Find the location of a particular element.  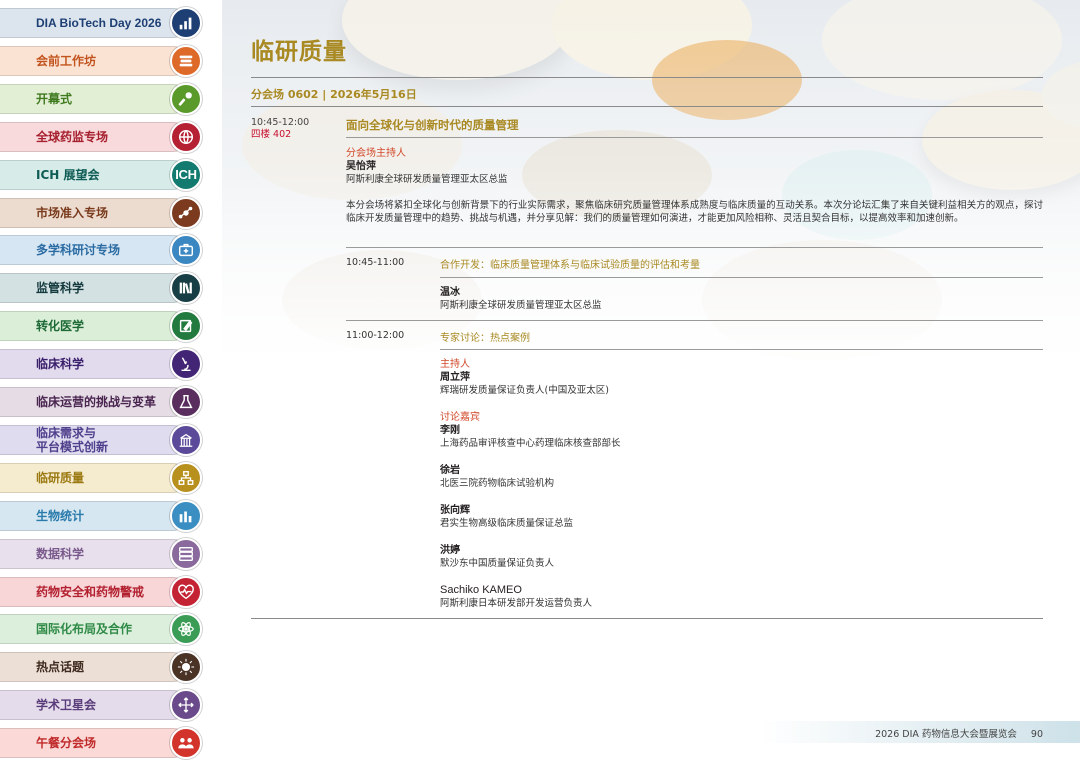

panelist-name: 张向辉 is located at coordinates (455, 510).